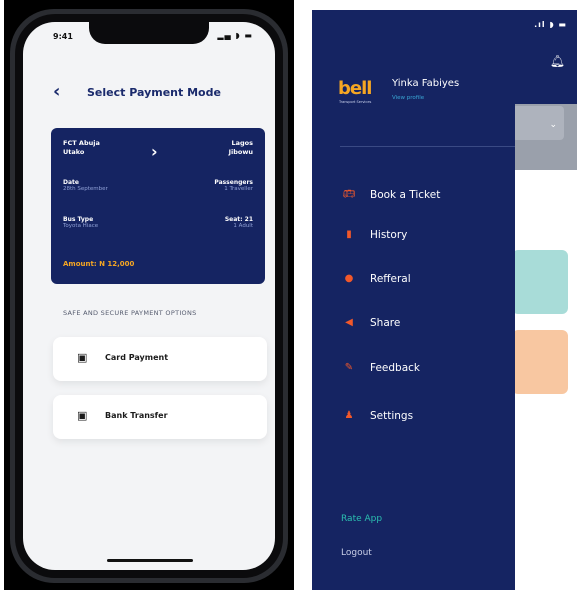 The image size is (577, 590). Describe the element at coordinates (82, 415) in the screenshot. I see `bank-icon: ▣` at that location.